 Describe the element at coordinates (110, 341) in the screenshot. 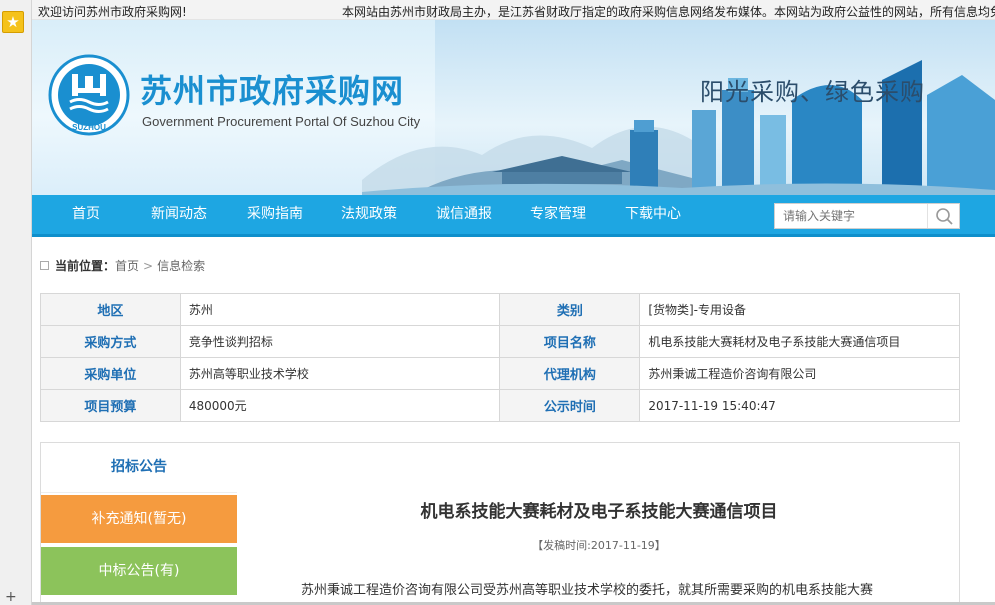

I see `method-label: 采购方式` at that location.